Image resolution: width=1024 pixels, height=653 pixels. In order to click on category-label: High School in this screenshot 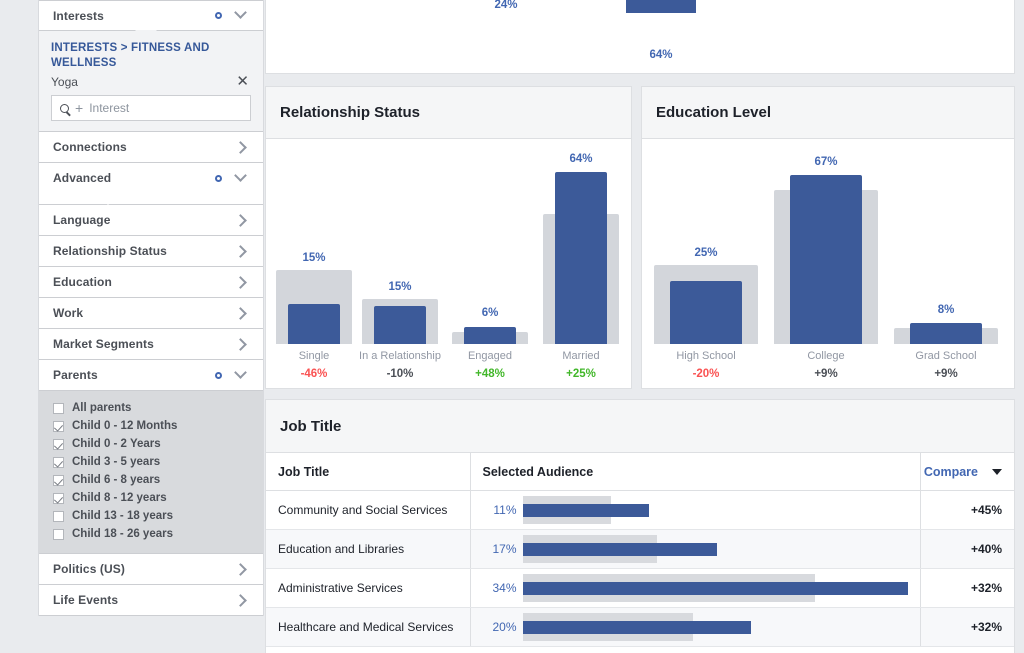, I will do `click(706, 356)`.